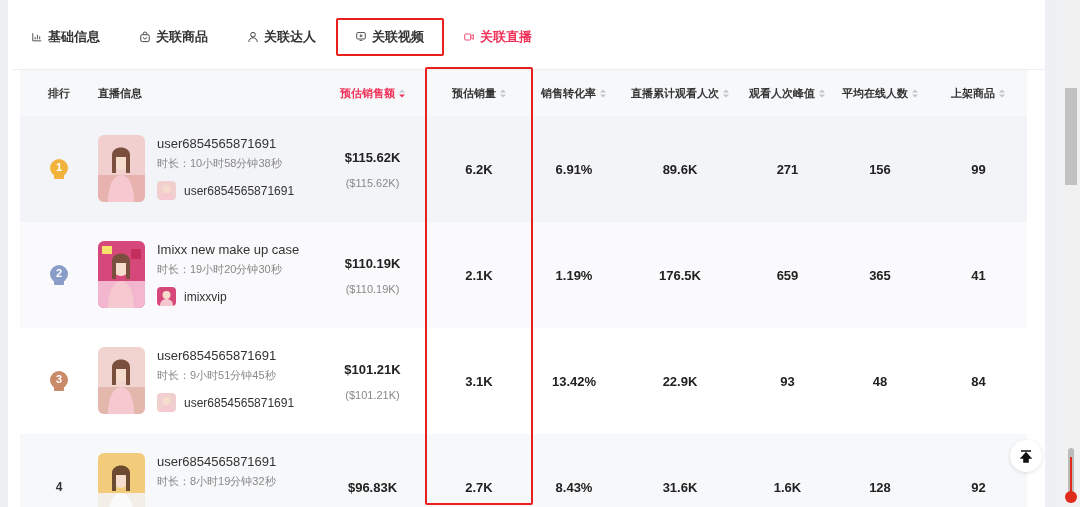 The width and height of the screenshot is (1080, 507). What do you see at coordinates (59, 273) in the screenshot?
I see `rank-number: 2` at bounding box center [59, 273].